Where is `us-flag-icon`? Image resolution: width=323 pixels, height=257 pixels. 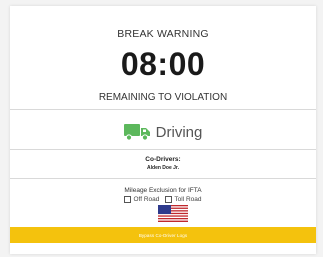 us-flag-icon is located at coordinates (173, 213).